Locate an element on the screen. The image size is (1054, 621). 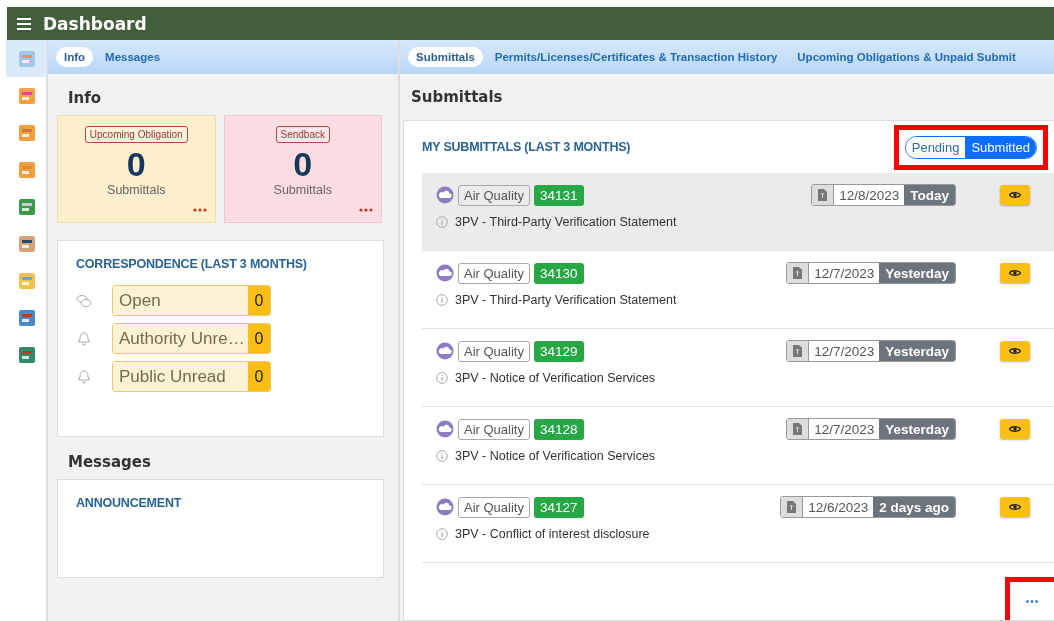
section-heading: Info is located at coordinates (85, 98).